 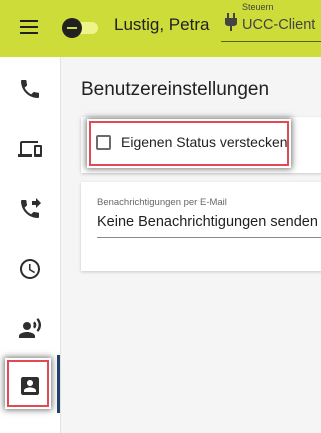 What do you see at coordinates (58, 384) in the screenshot?
I see `active-indicator` at bounding box center [58, 384].